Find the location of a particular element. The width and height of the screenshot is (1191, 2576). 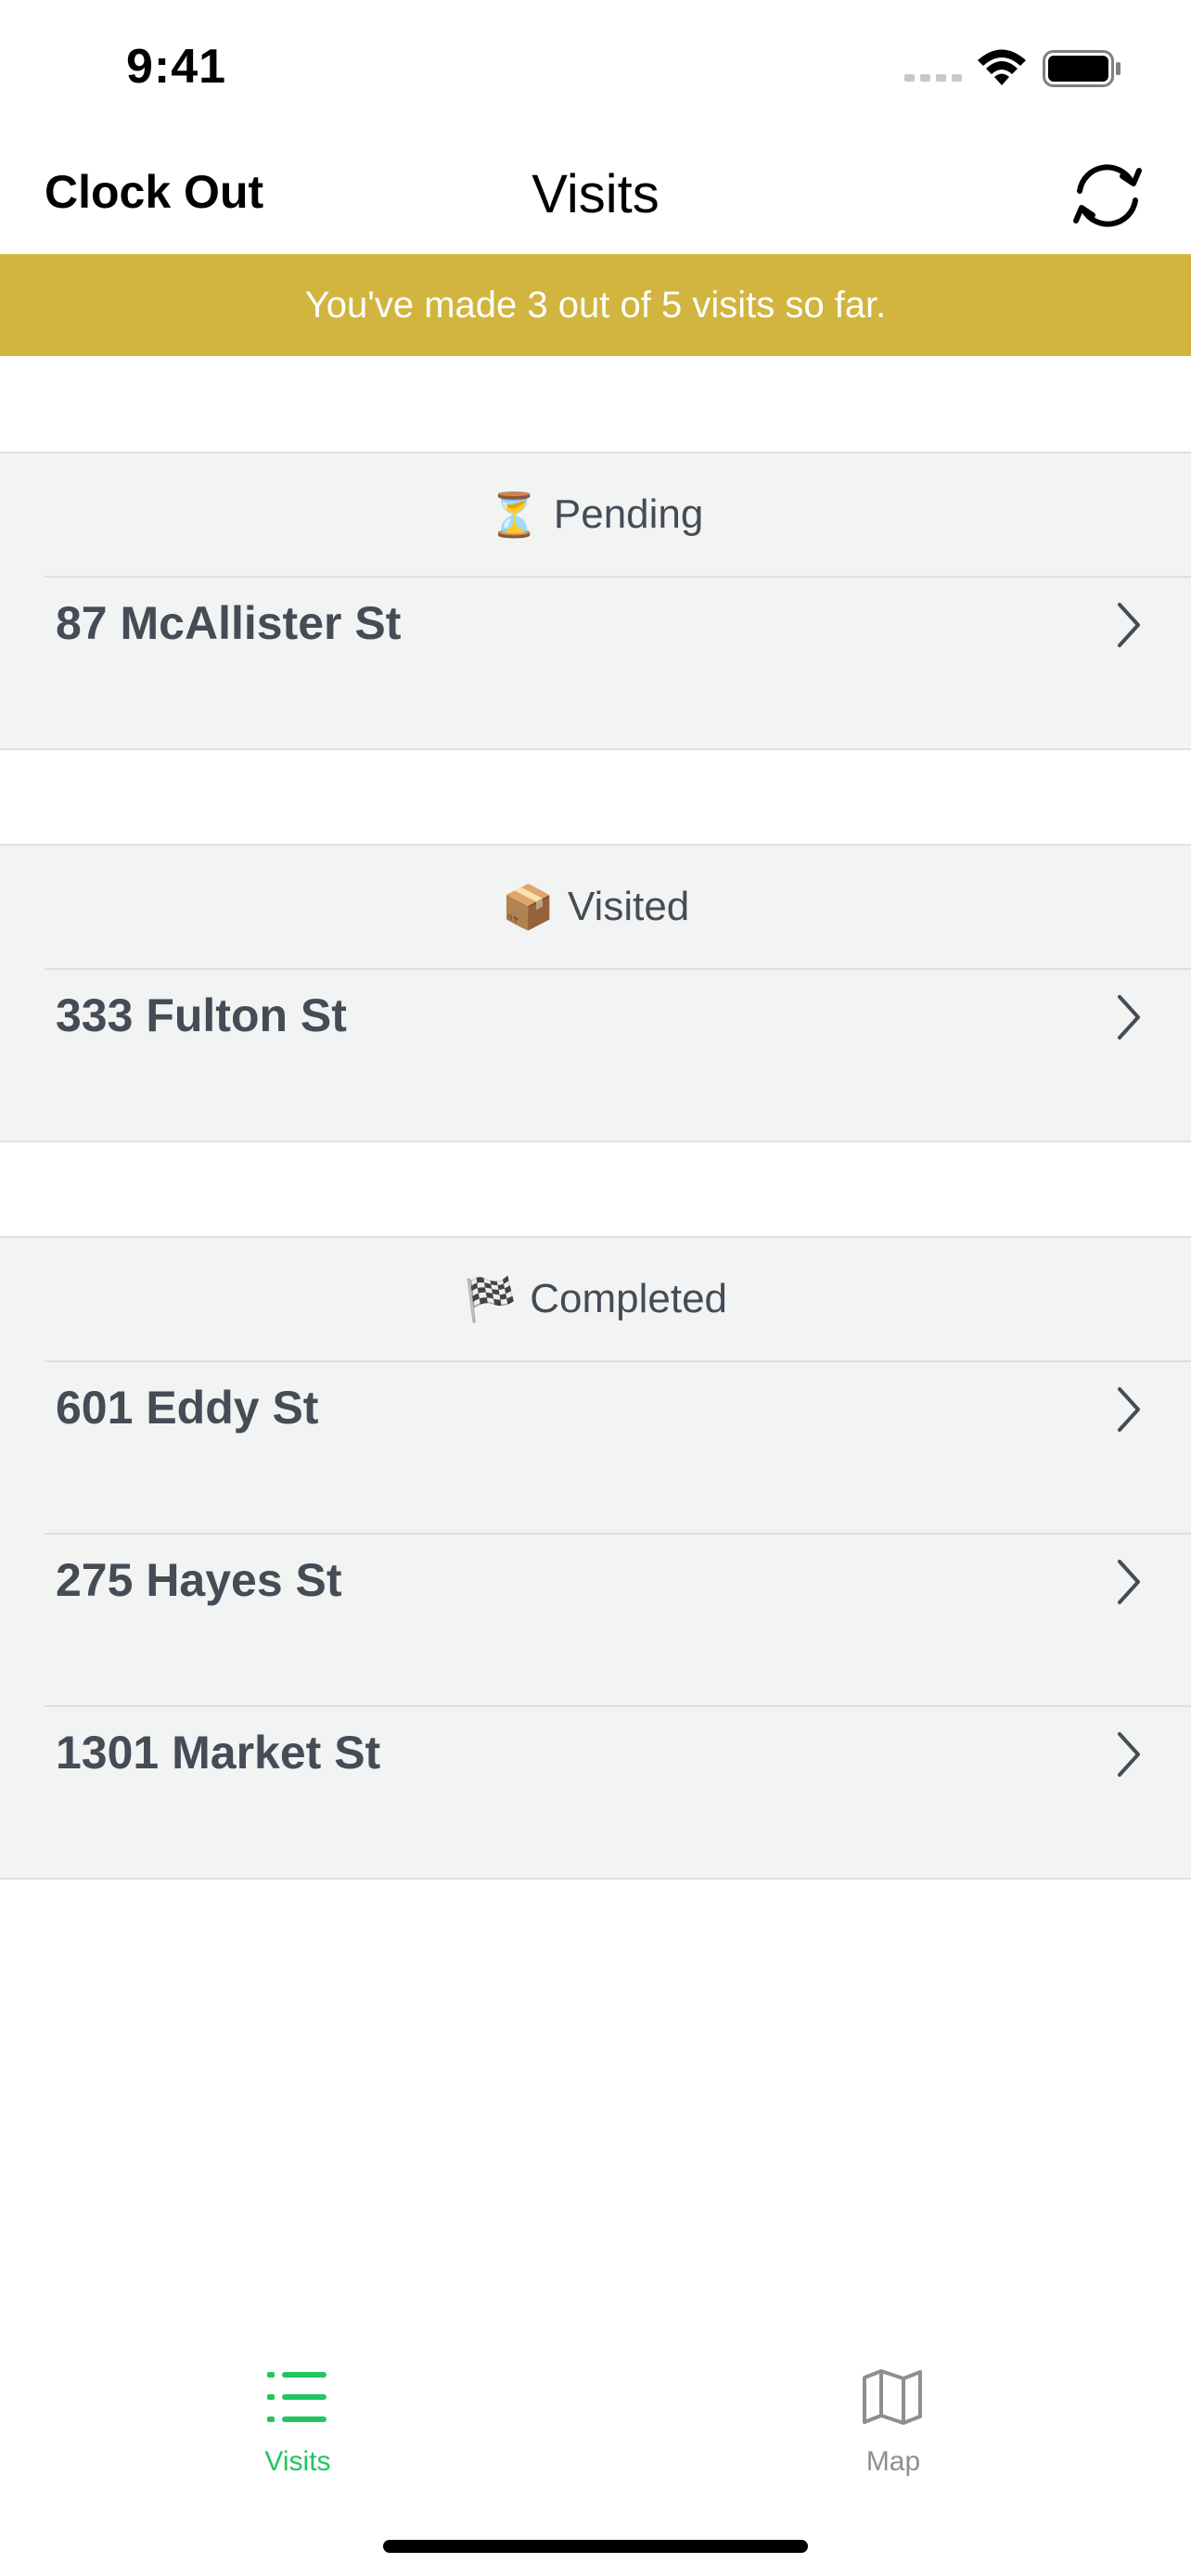

map-icon is located at coordinates (892, 2397).